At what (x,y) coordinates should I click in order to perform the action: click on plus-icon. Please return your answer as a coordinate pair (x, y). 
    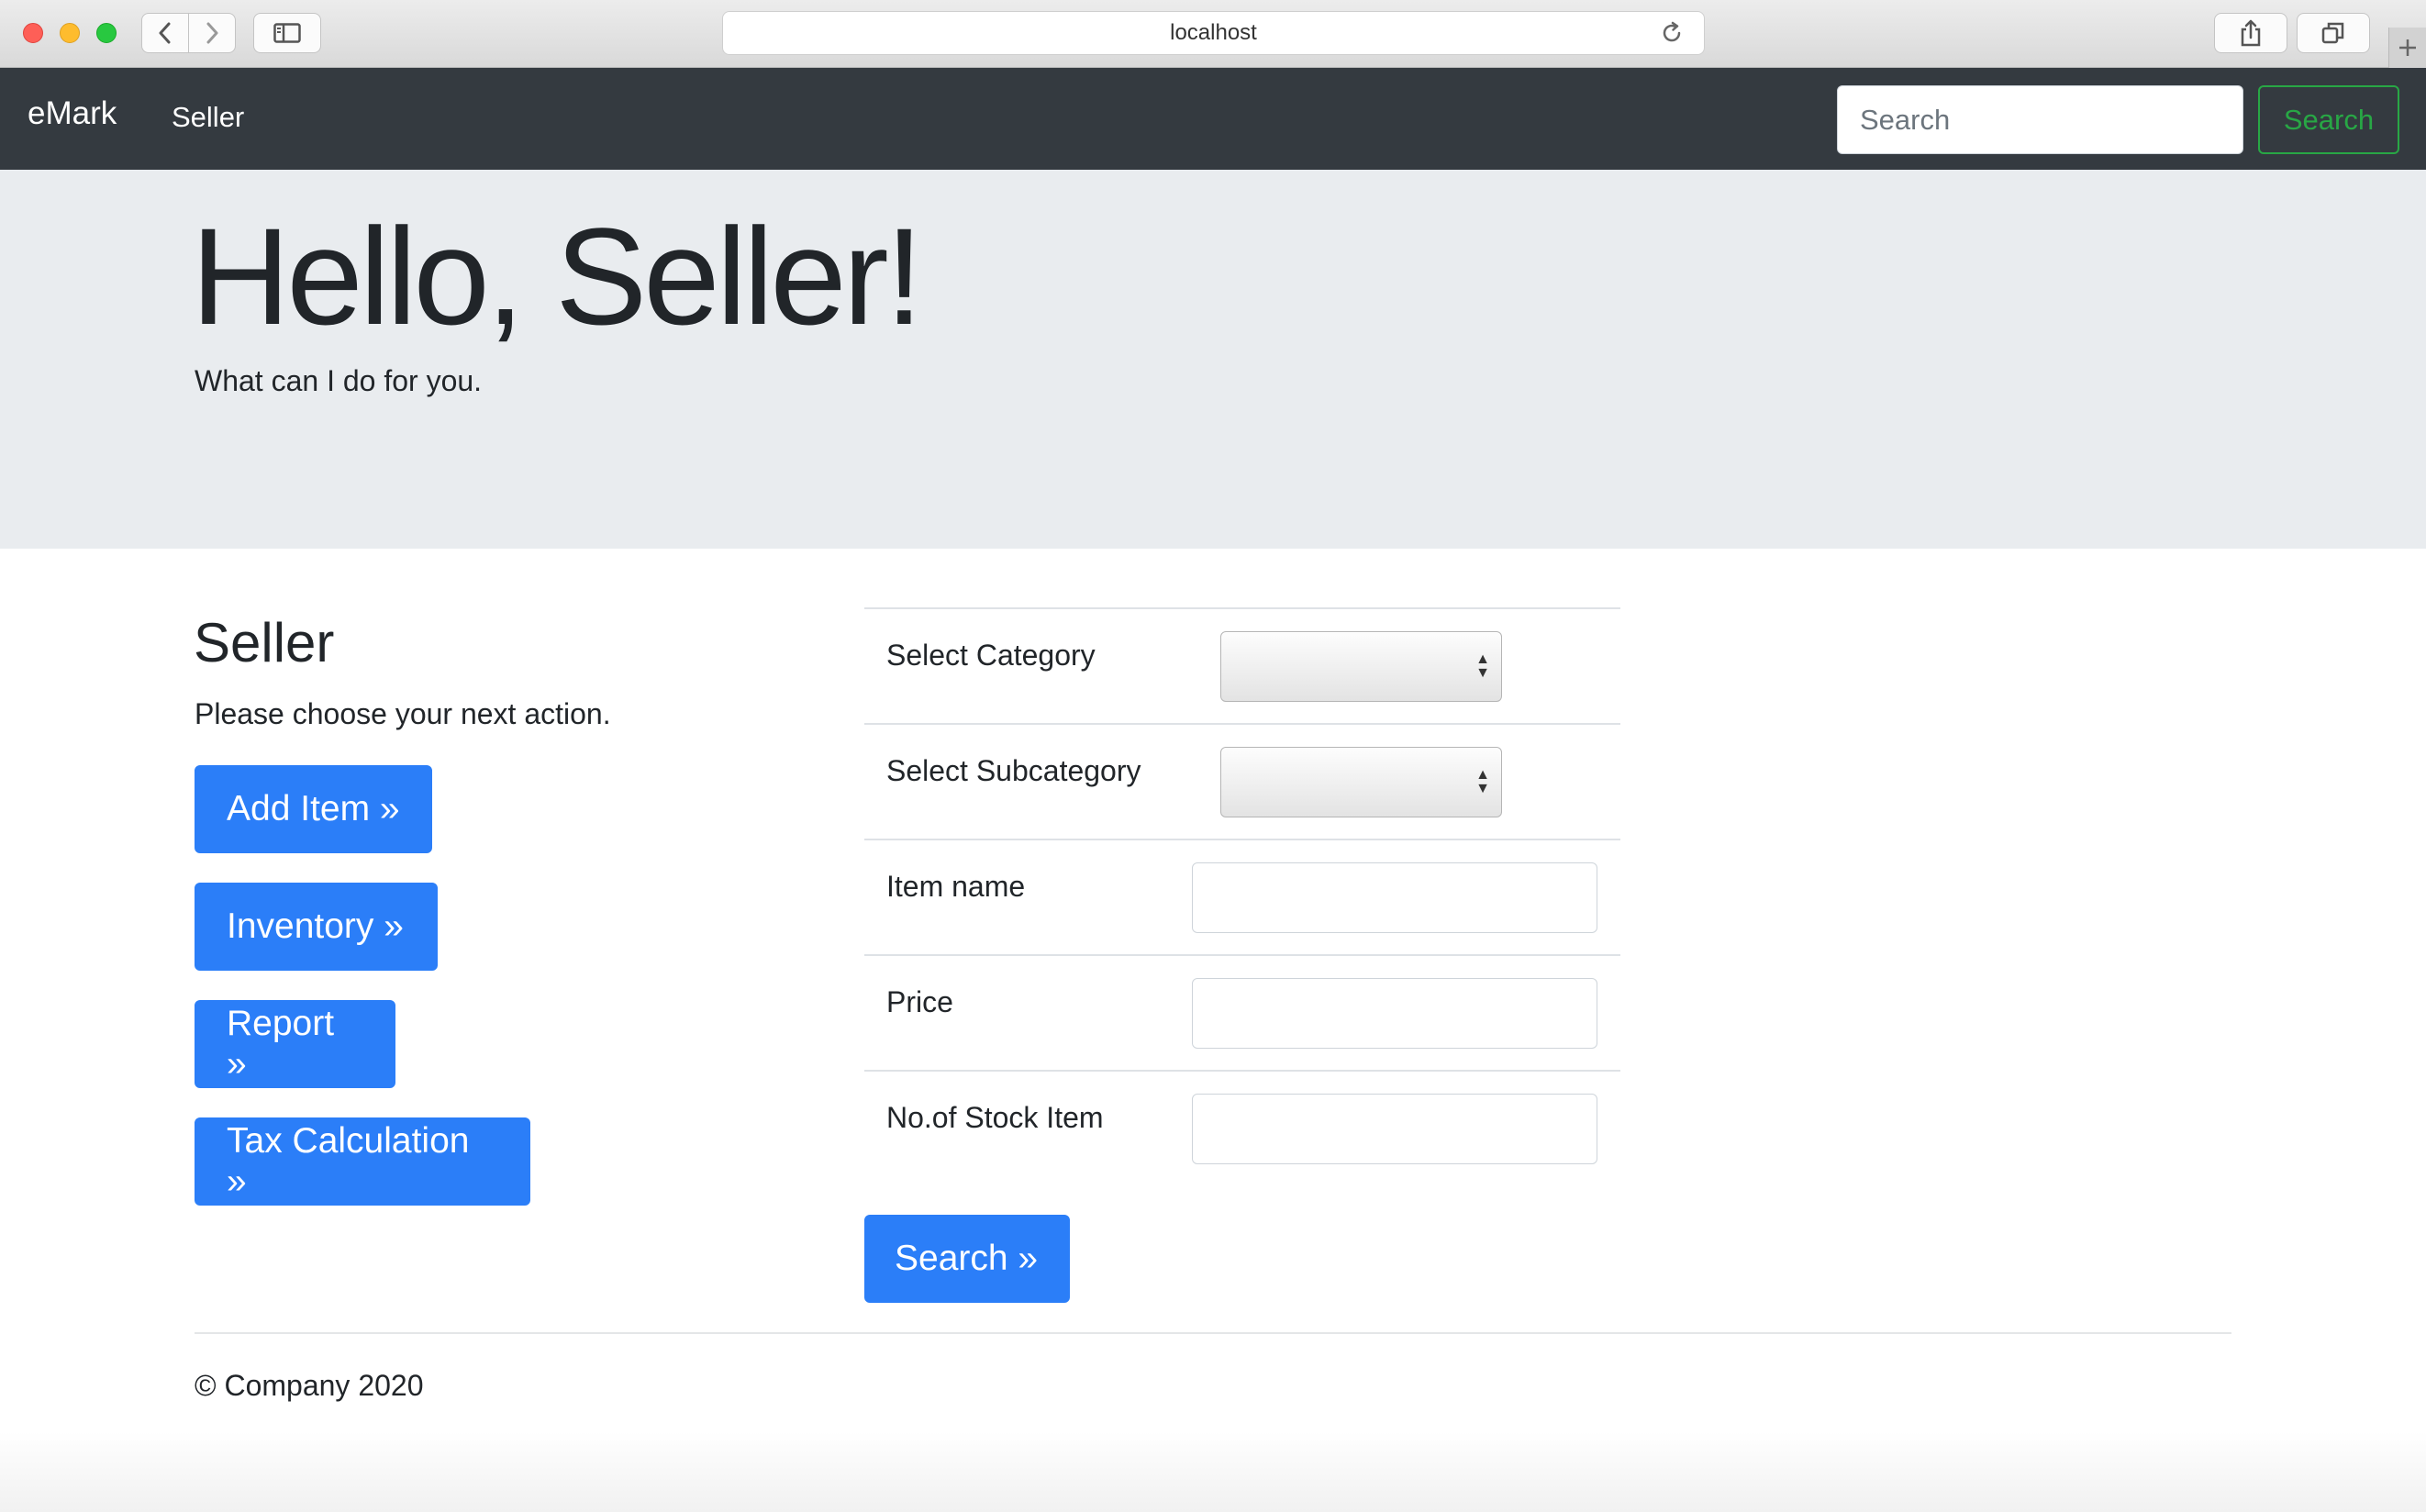
    Looking at the image, I should click on (2407, 47).